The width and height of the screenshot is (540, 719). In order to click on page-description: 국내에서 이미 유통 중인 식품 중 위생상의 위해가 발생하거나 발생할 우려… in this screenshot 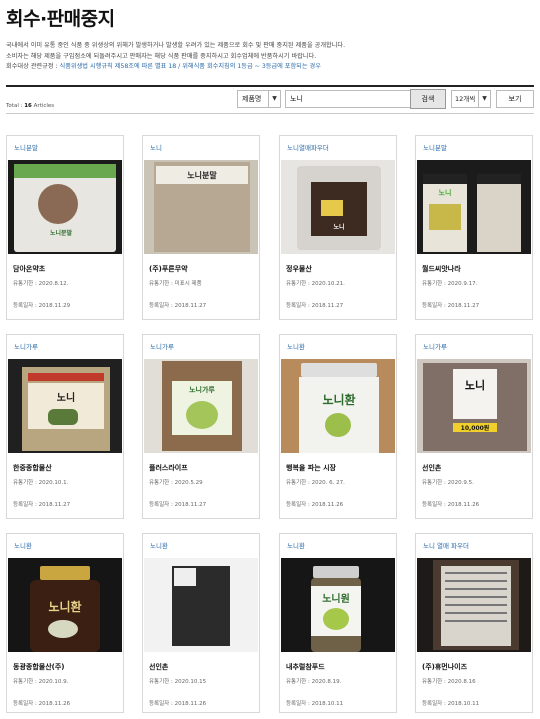, I will do `click(271, 57)`.